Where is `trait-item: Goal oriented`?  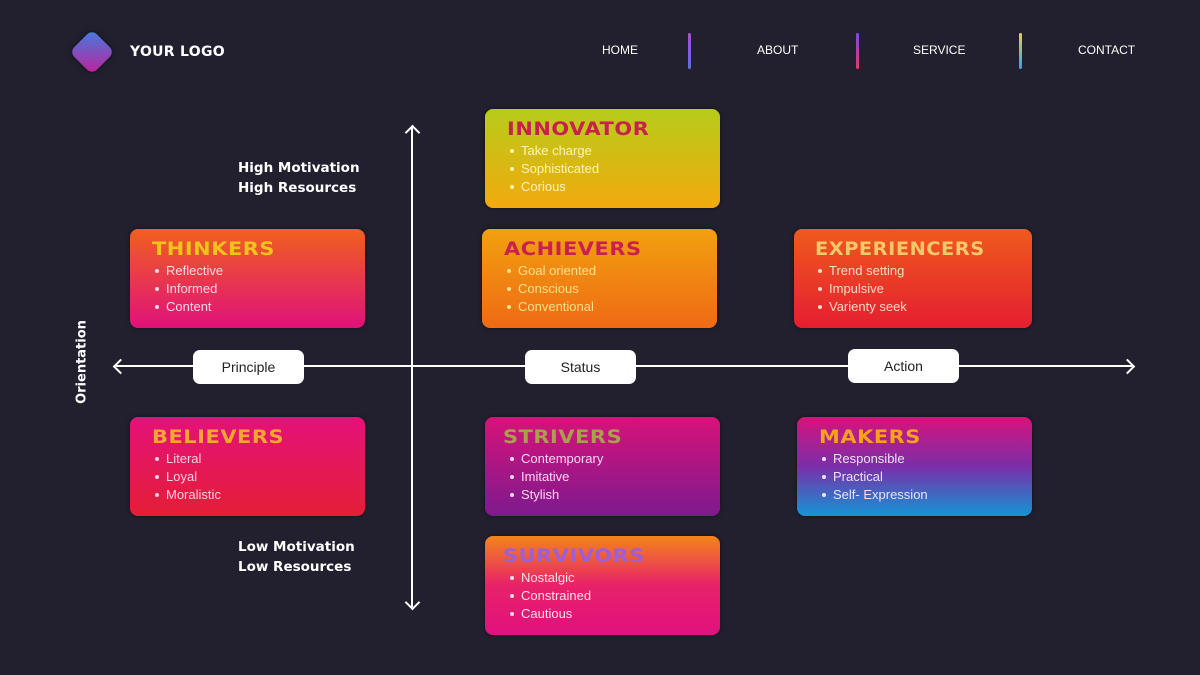 trait-item: Goal oriented is located at coordinates (612, 271).